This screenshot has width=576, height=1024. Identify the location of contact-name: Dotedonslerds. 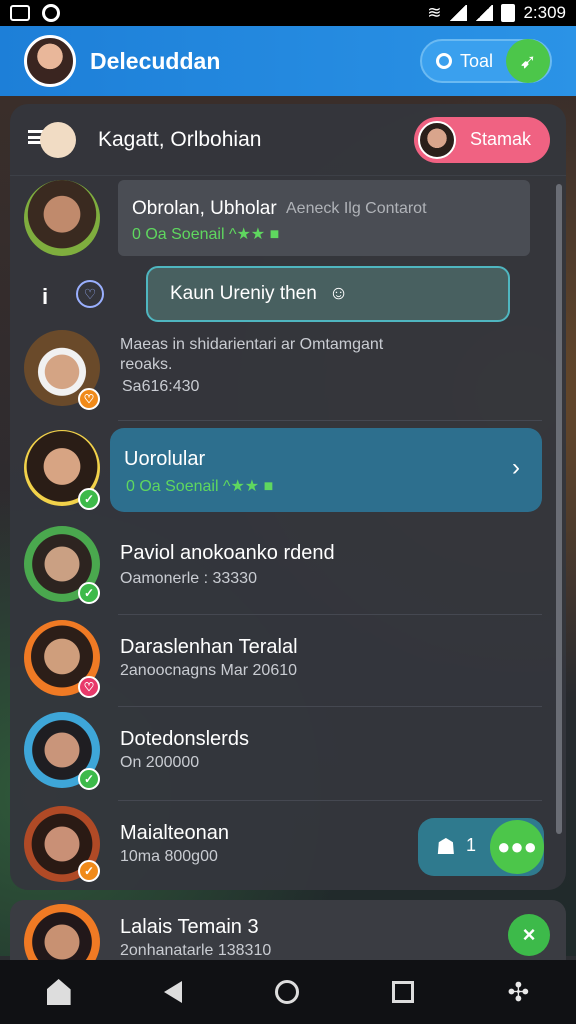
(184, 739).